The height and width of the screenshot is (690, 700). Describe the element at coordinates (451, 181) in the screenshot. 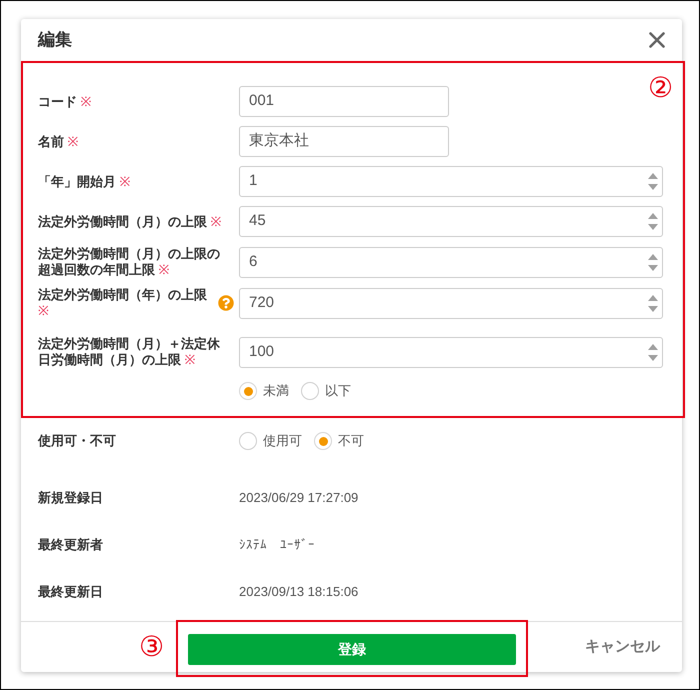

I see `number-field: 1` at that location.